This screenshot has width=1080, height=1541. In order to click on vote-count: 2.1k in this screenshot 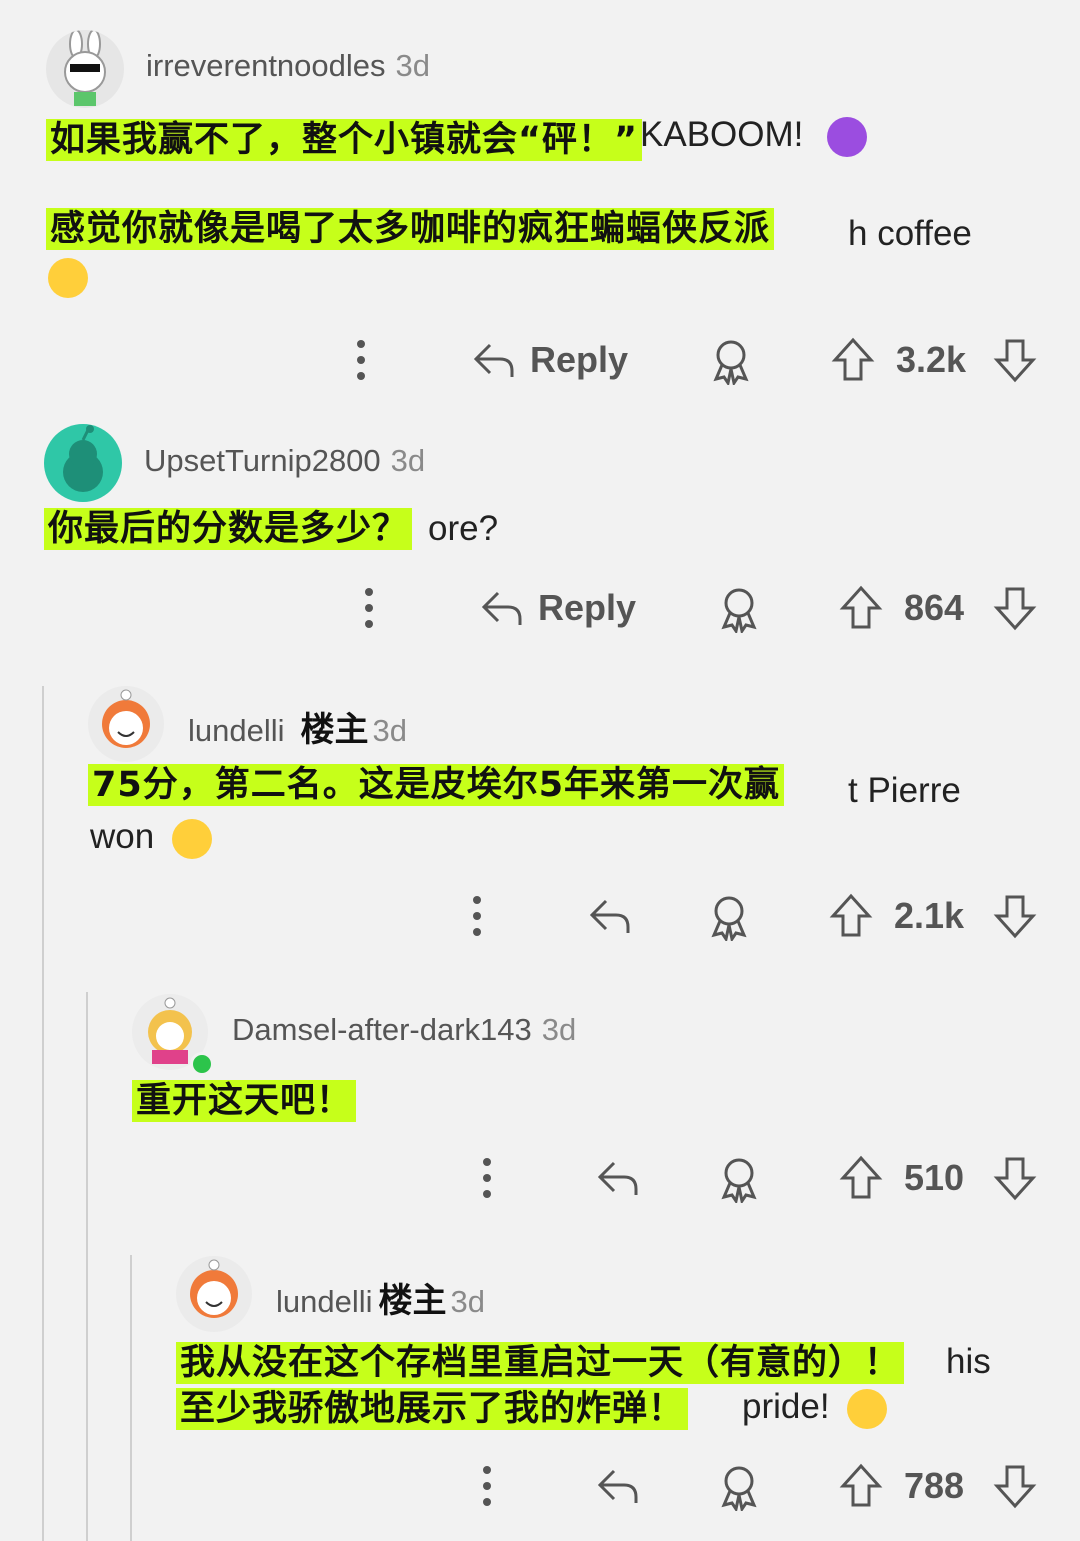, I will do `click(929, 916)`.